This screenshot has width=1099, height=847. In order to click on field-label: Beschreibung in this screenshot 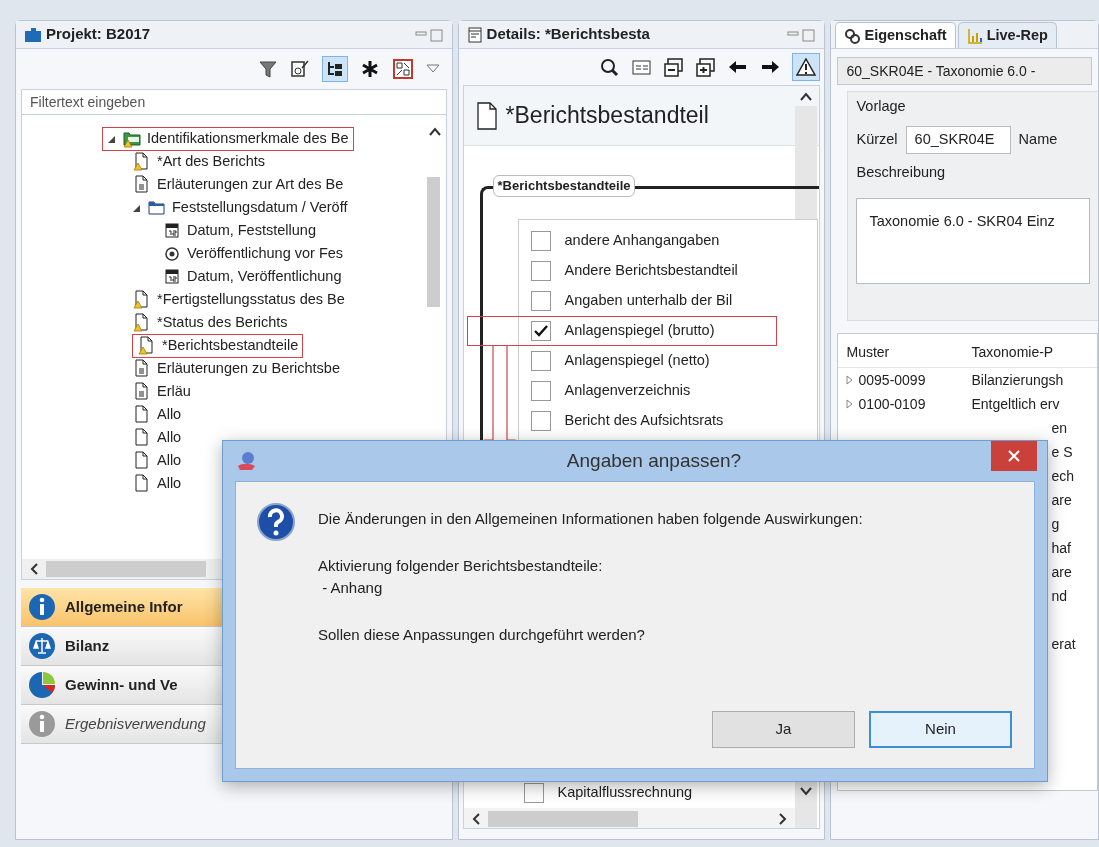, I will do `click(901, 172)`.